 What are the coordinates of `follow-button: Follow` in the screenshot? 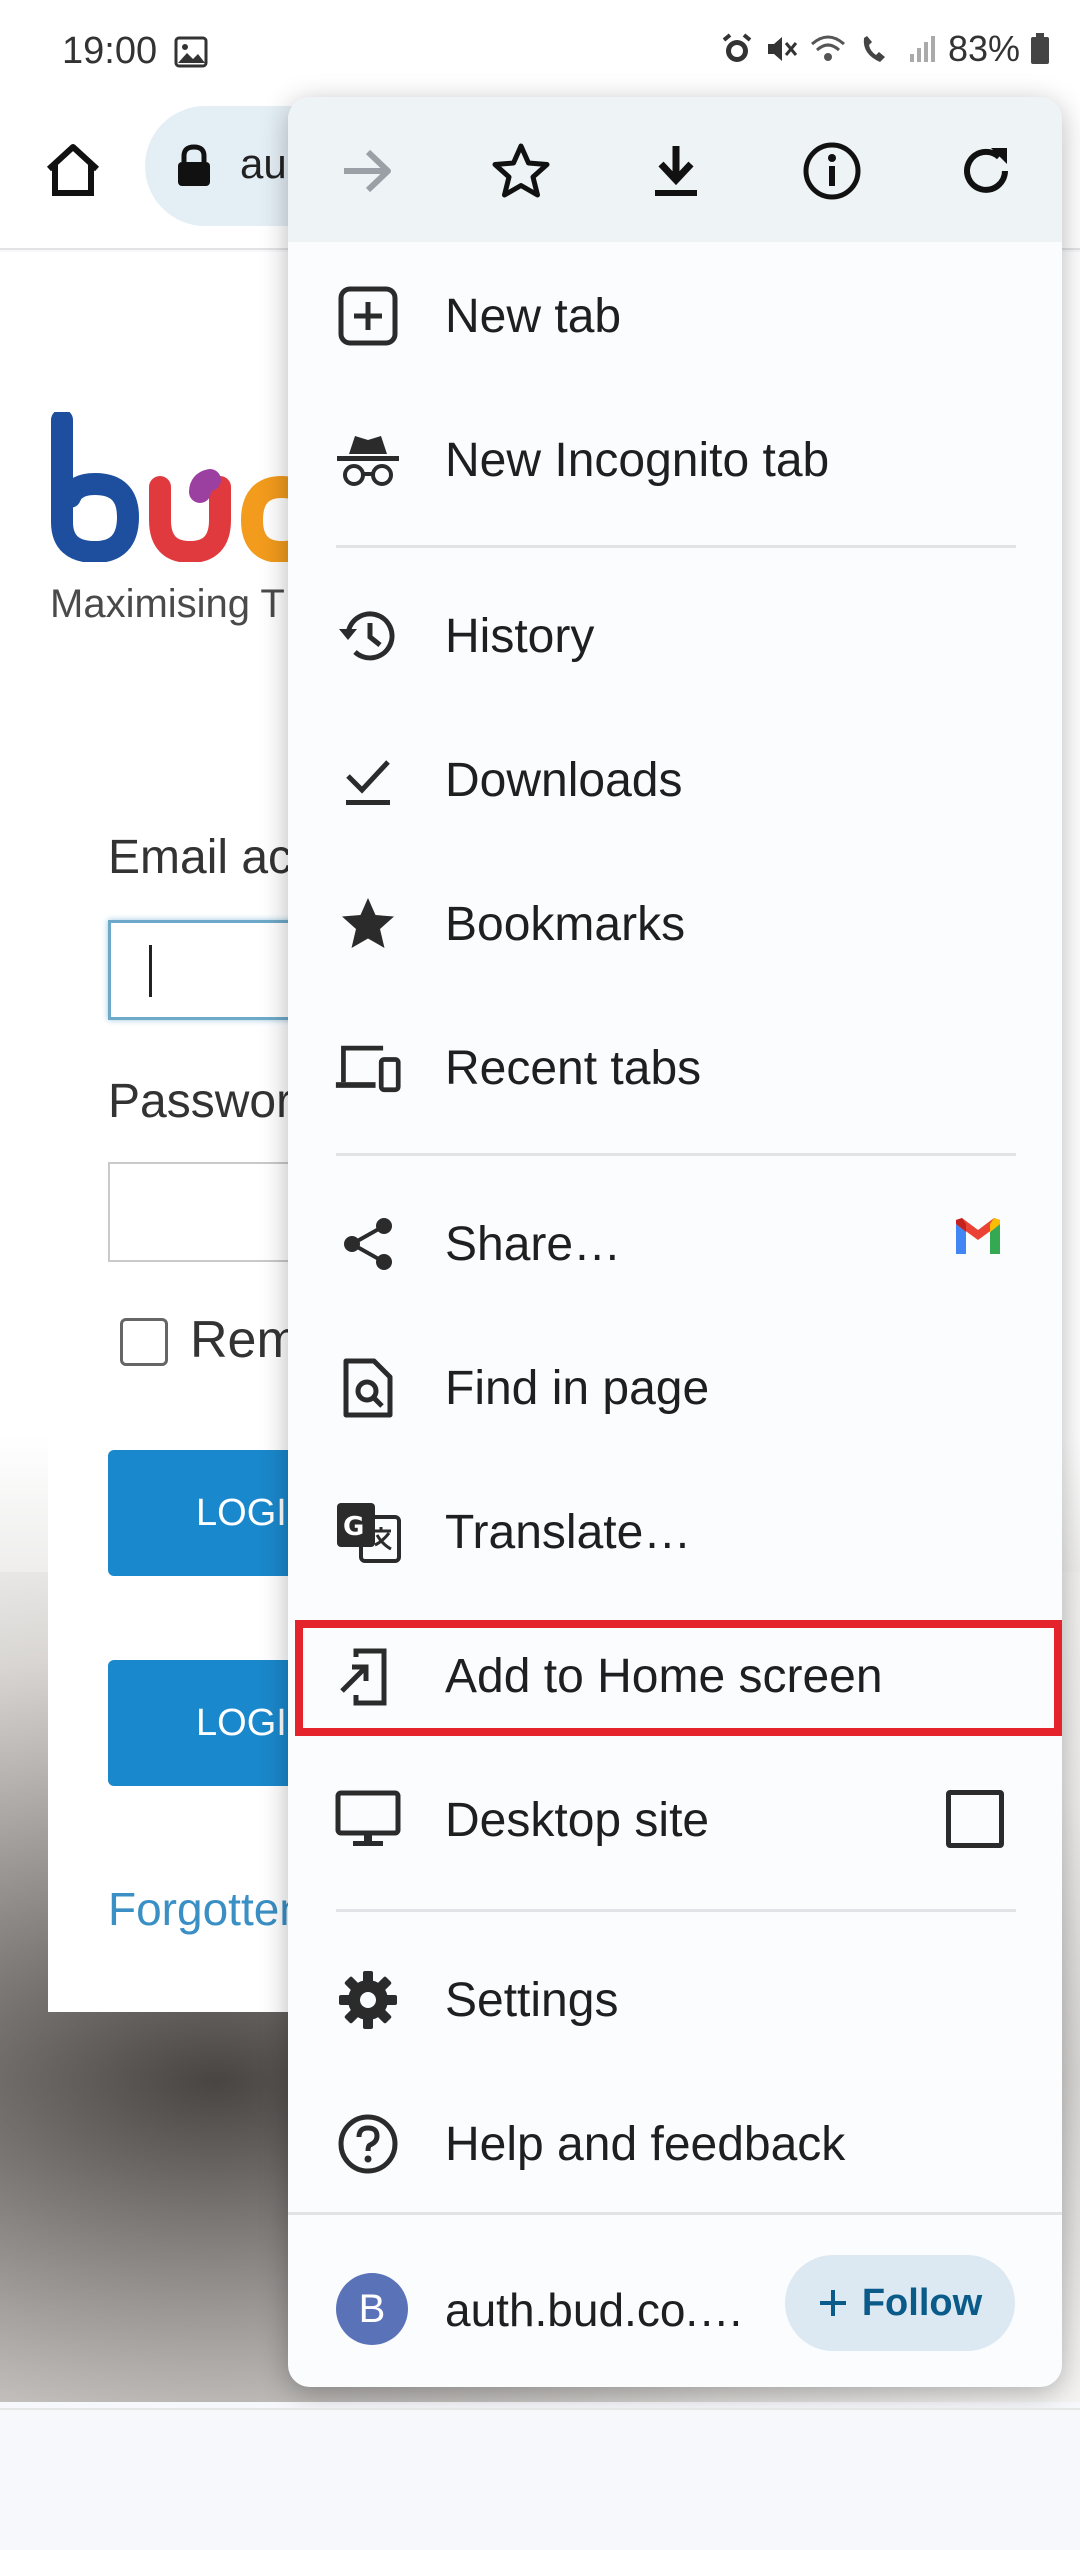 It's located at (900, 2303).